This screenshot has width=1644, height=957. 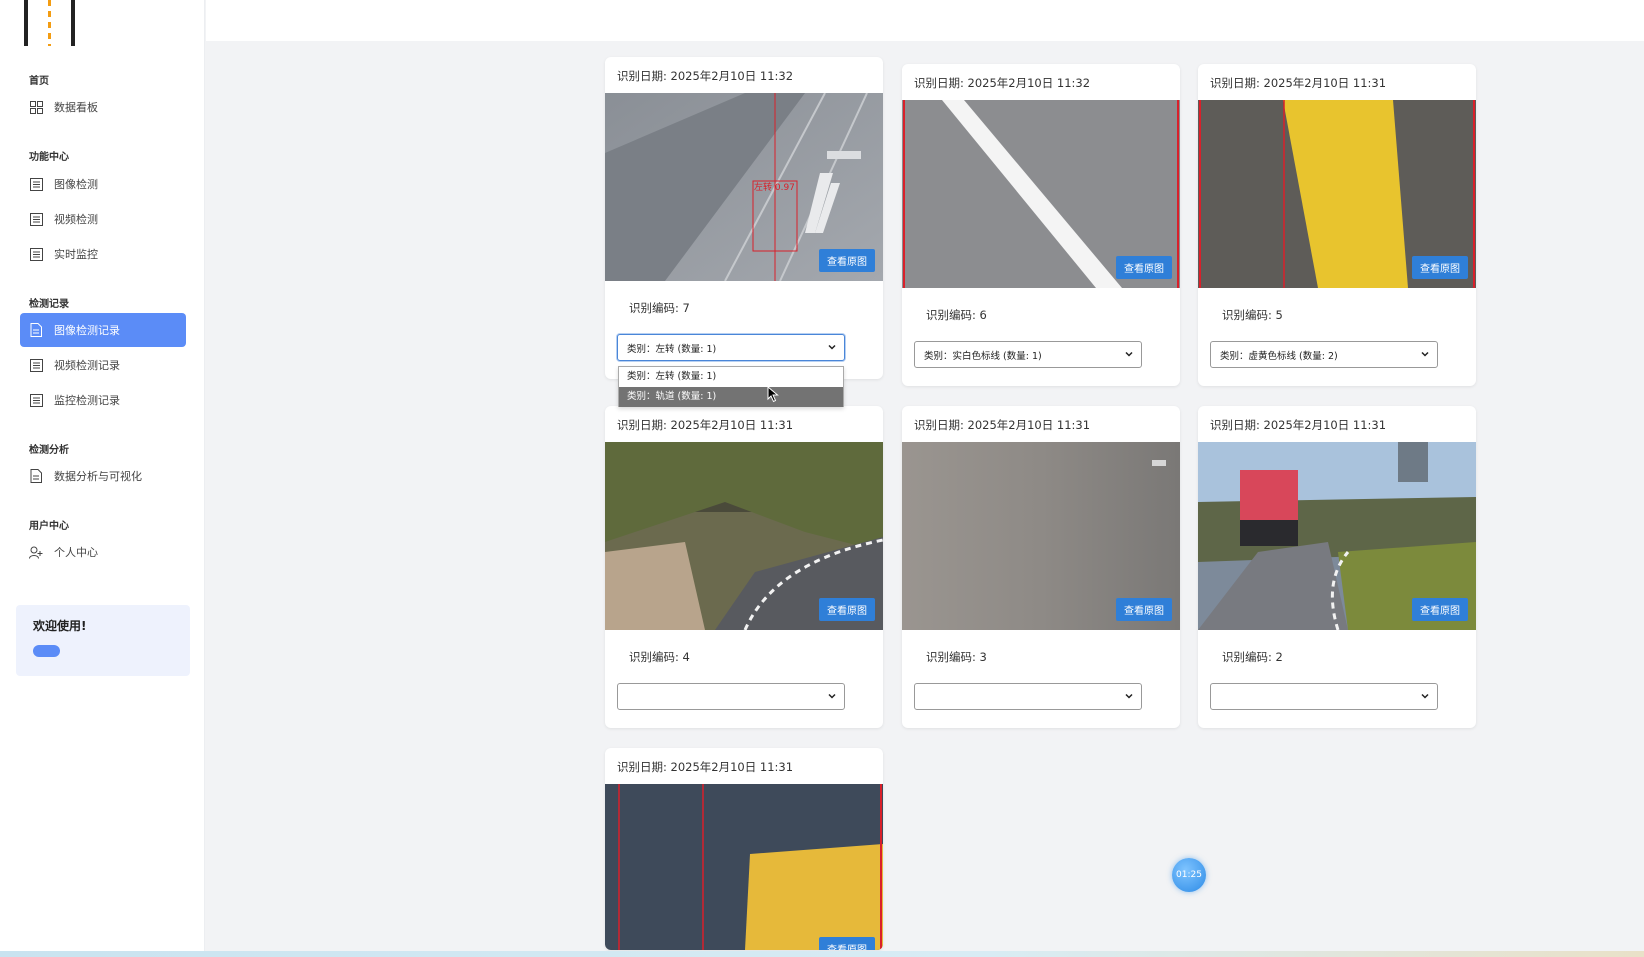 I want to click on top-header, so click(x=925, y=20).